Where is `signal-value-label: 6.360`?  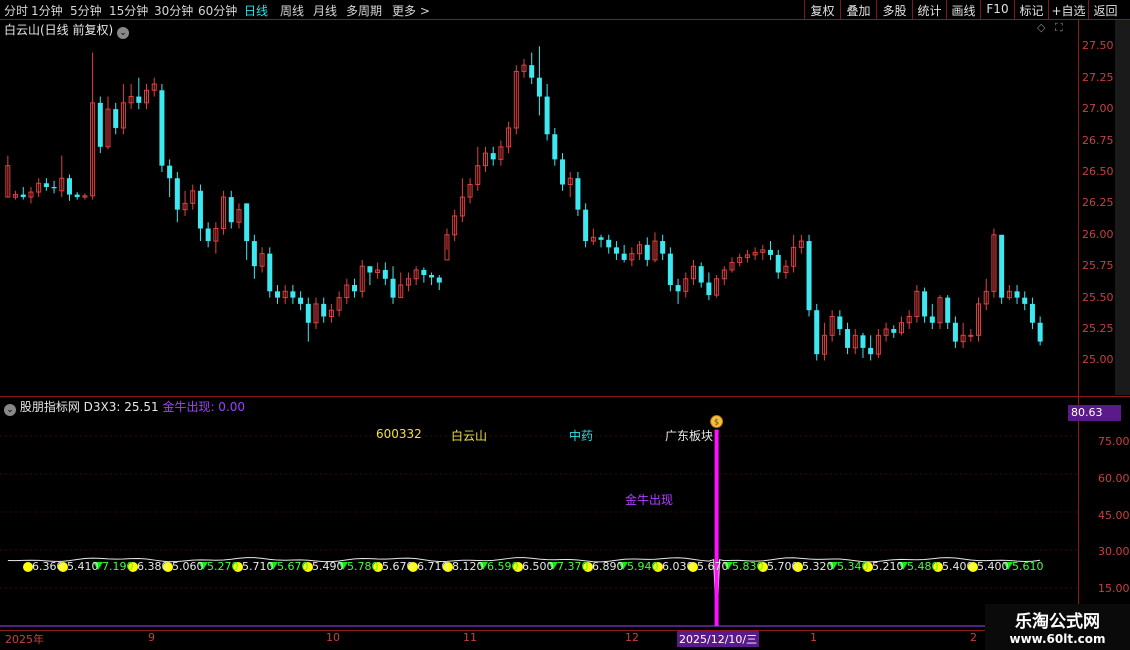
signal-value-label: 6.360 is located at coordinates (48, 566).